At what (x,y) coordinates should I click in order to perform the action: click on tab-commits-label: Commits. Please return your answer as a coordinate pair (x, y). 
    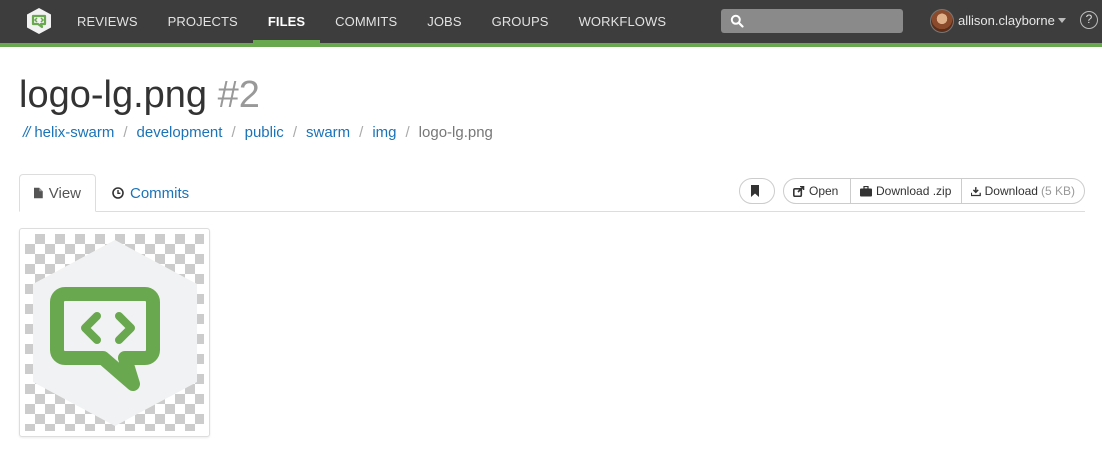
    Looking at the image, I should click on (160, 193).